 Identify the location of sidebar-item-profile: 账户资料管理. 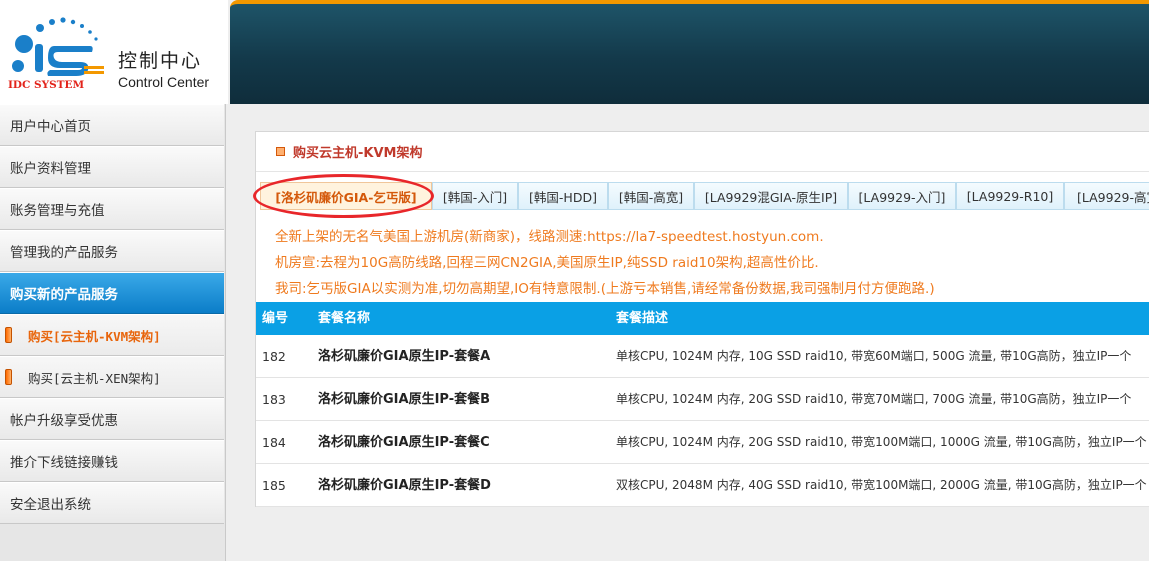
(112, 167).